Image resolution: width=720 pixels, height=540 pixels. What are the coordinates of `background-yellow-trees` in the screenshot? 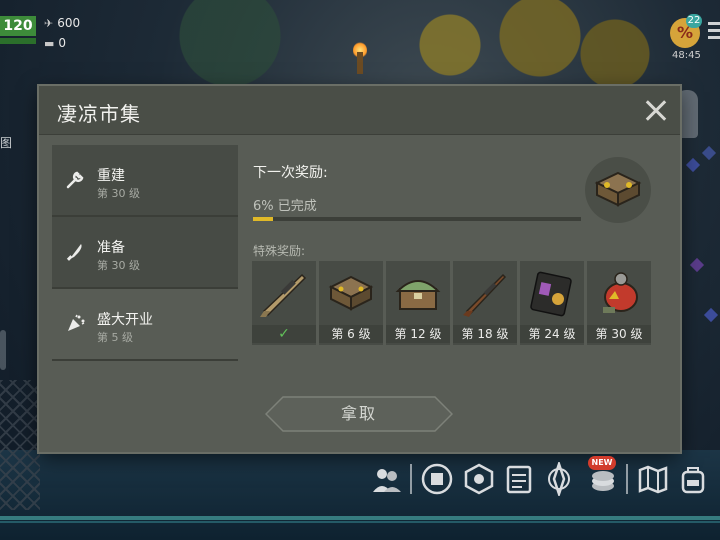 It's located at (510, 45).